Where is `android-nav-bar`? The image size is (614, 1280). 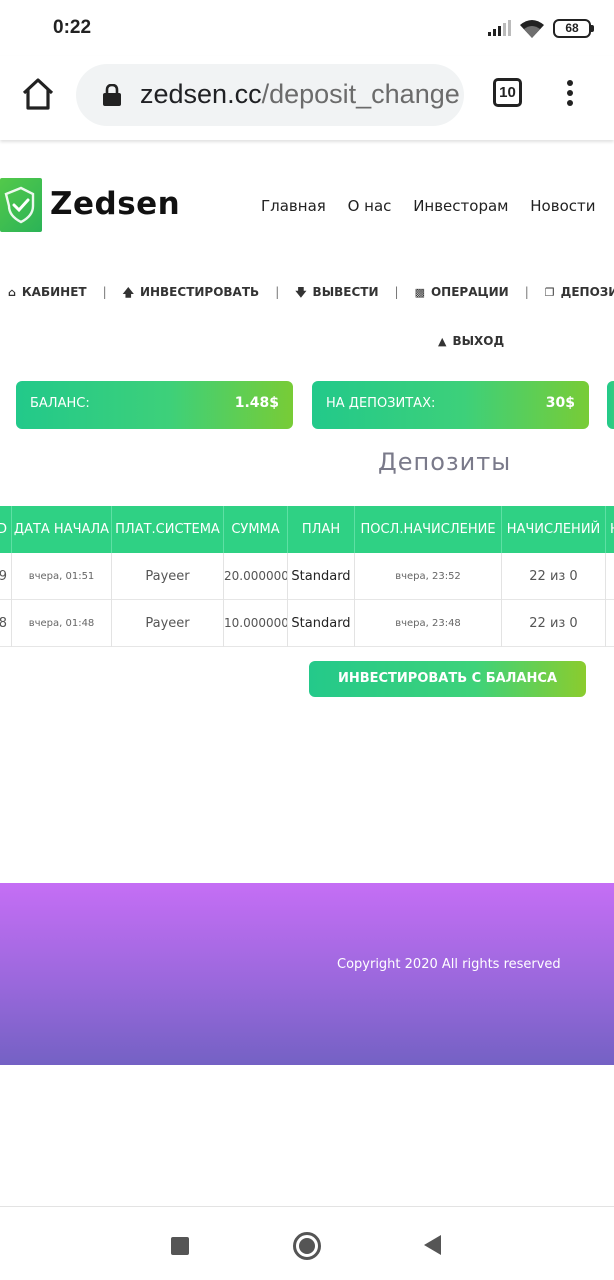 android-nav-bar is located at coordinates (307, 1243).